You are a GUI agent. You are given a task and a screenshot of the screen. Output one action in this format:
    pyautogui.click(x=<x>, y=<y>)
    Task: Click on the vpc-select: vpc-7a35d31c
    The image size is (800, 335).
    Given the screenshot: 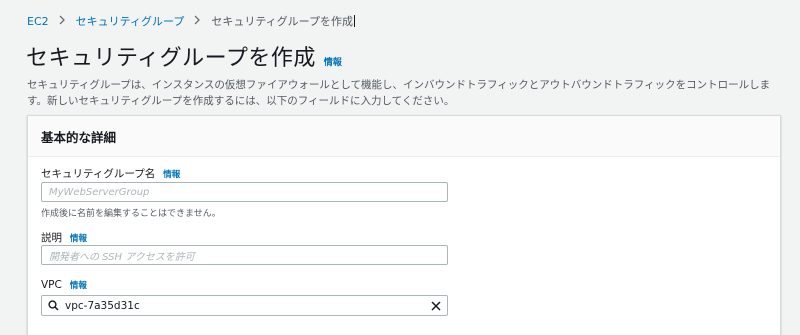 What is the action you would take?
    pyautogui.click(x=244, y=305)
    